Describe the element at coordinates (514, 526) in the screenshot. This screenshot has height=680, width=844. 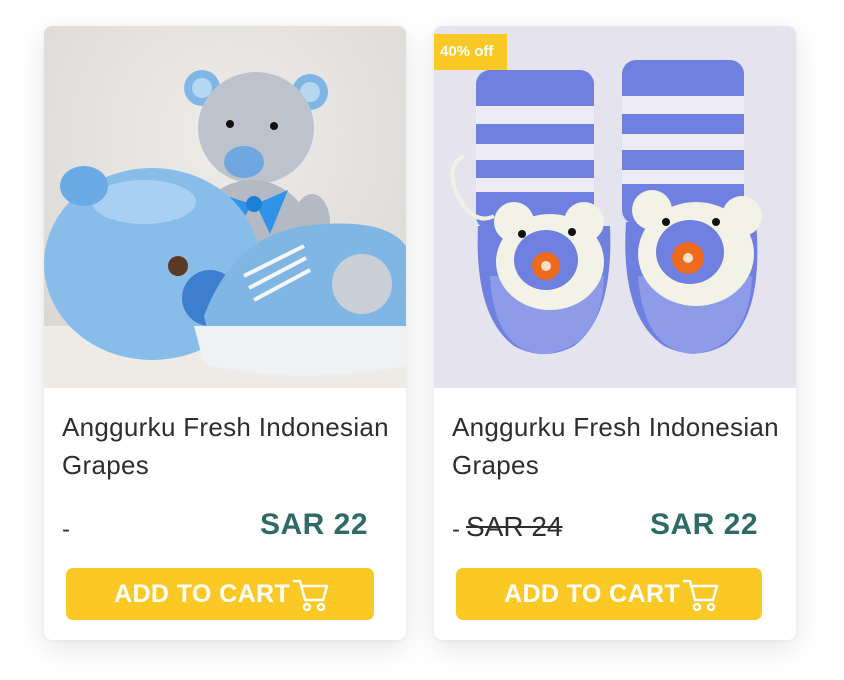
I see `original-price: SAR 24` at that location.